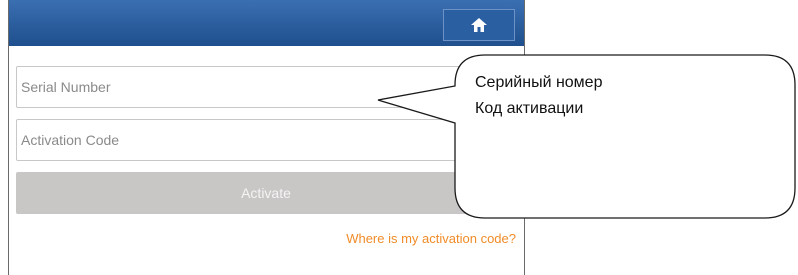 This screenshot has height=275, width=798. Describe the element at coordinates (266, 193) in the screenshot. I see `activate-button: Activate` at that location.